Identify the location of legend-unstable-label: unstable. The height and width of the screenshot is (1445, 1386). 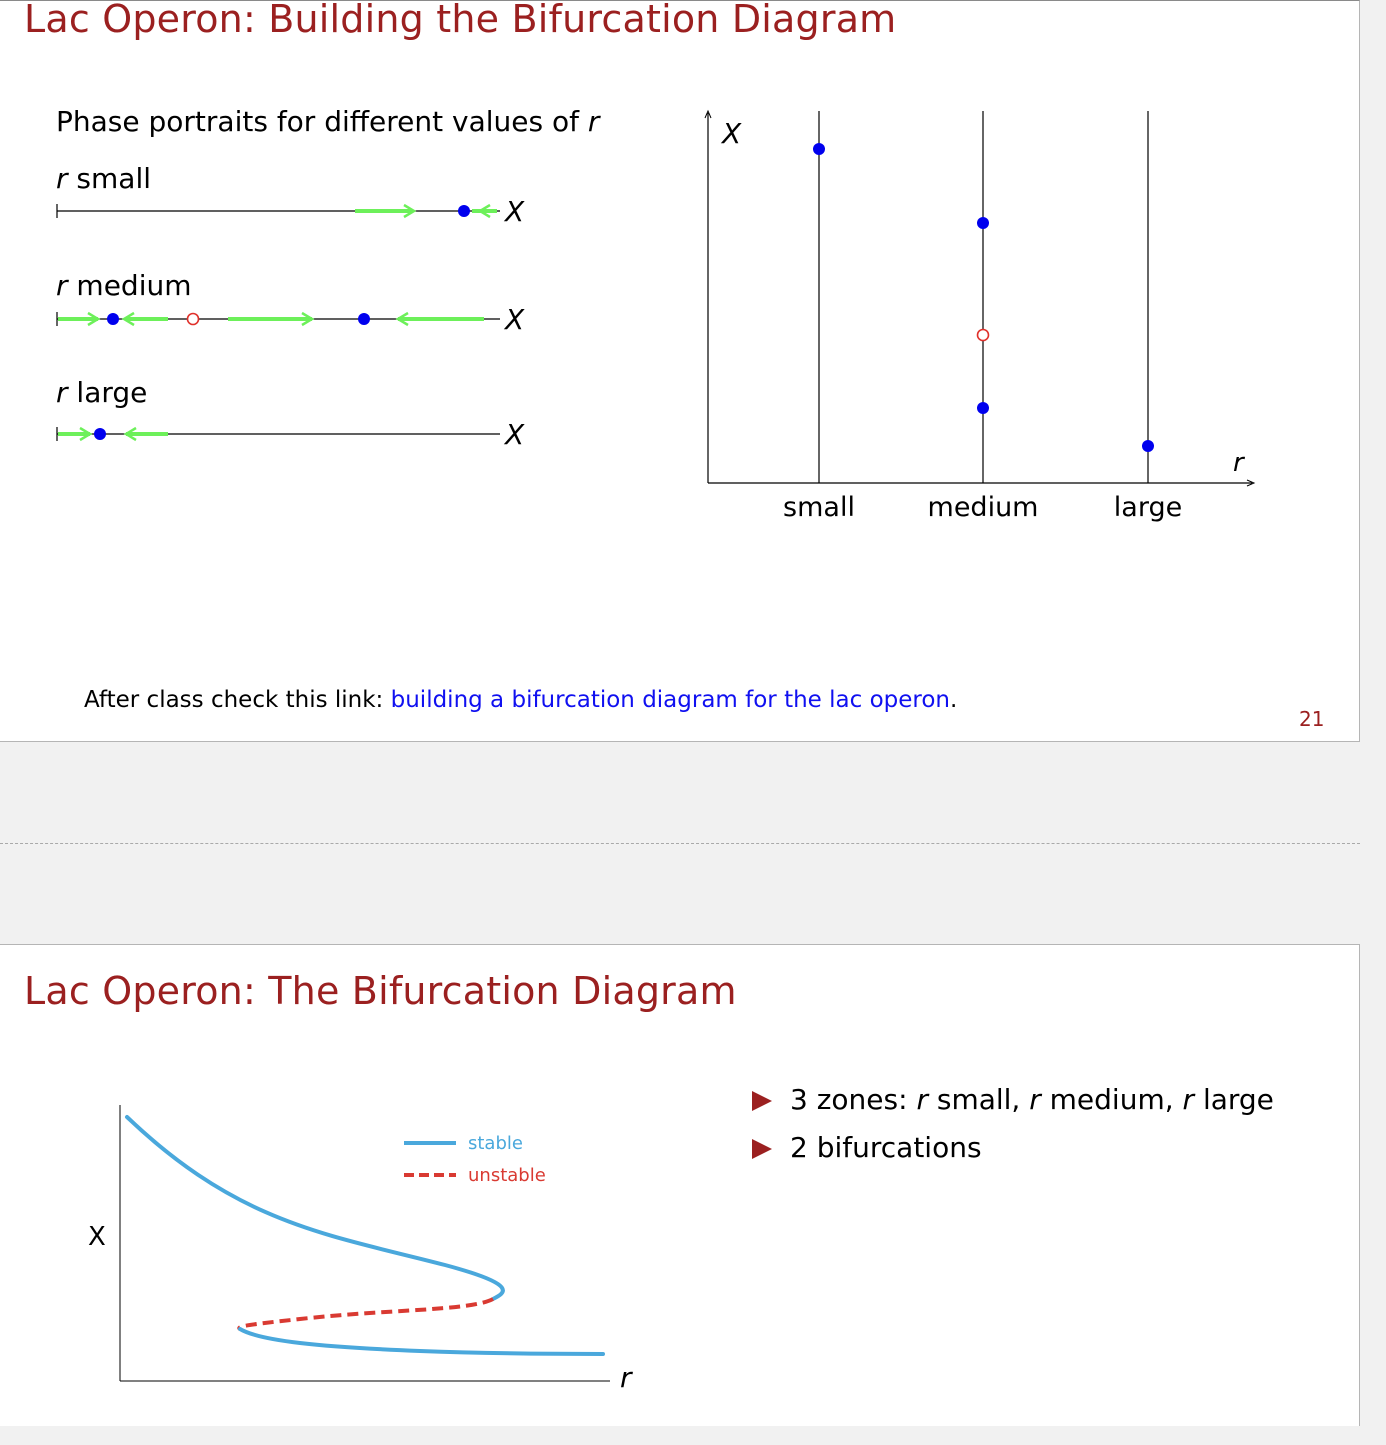
(507, 1175).